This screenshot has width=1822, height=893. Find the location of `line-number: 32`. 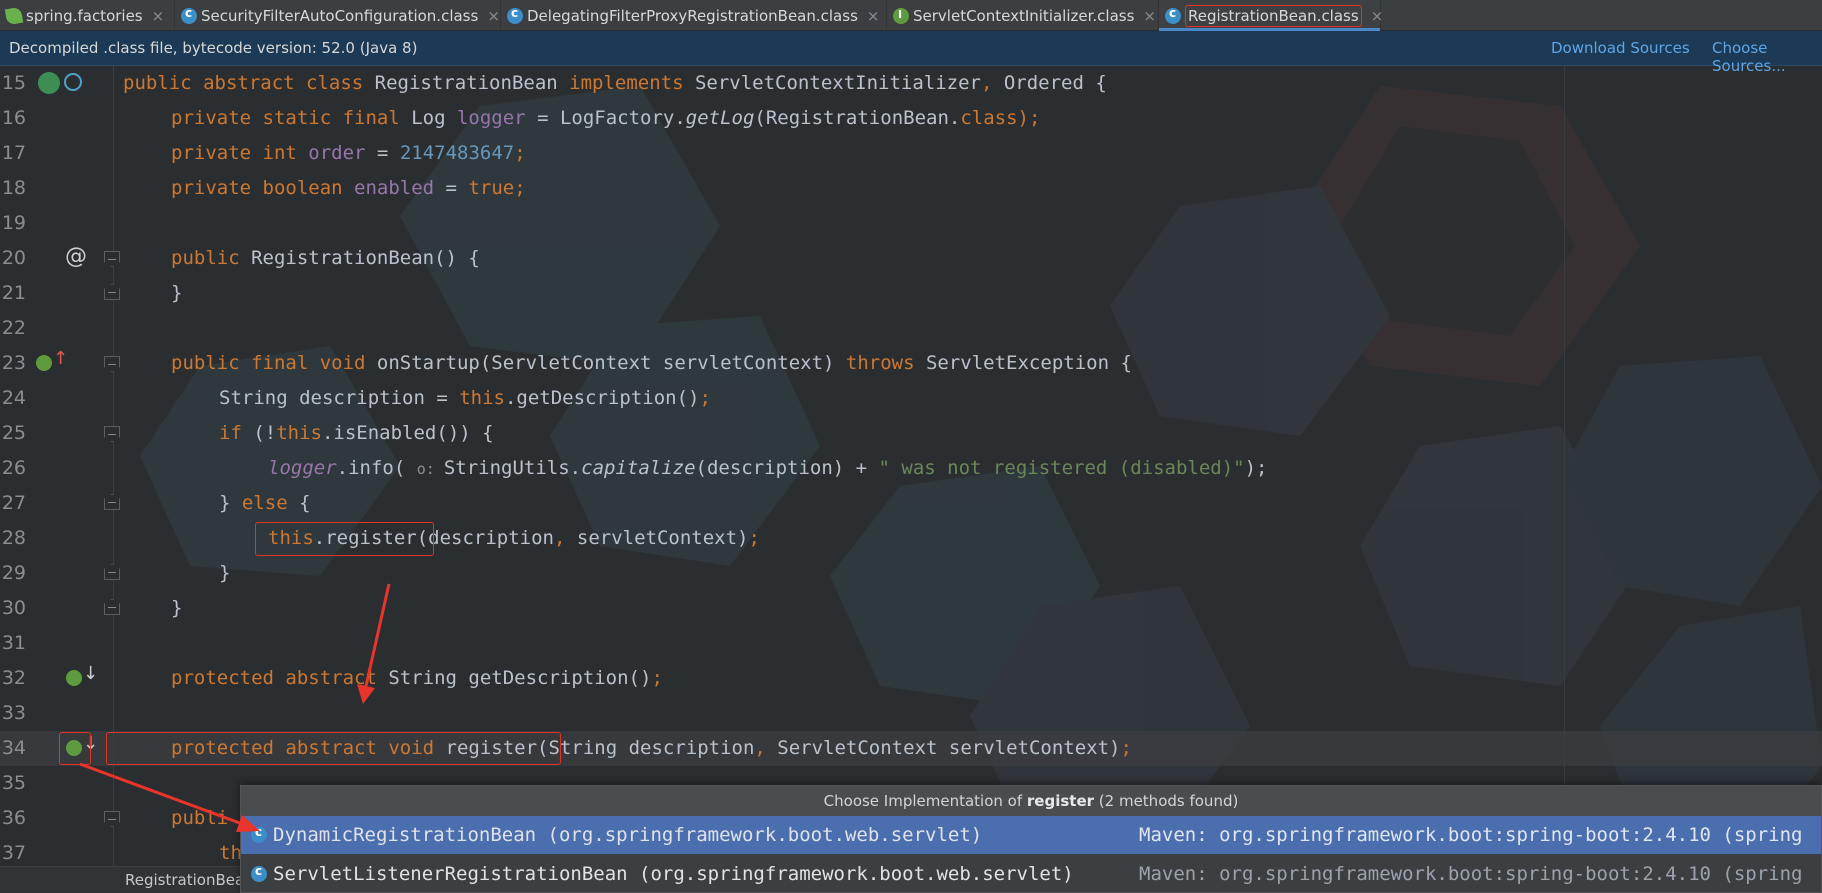

line-number: 32 is located at coordinates (13, 678).